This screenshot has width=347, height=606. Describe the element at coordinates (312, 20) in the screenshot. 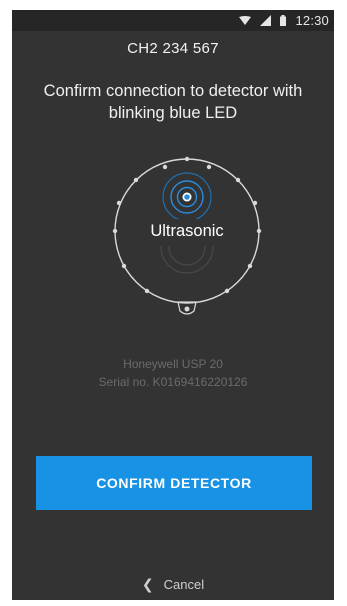

I see `status-time: 12:30` at that location.